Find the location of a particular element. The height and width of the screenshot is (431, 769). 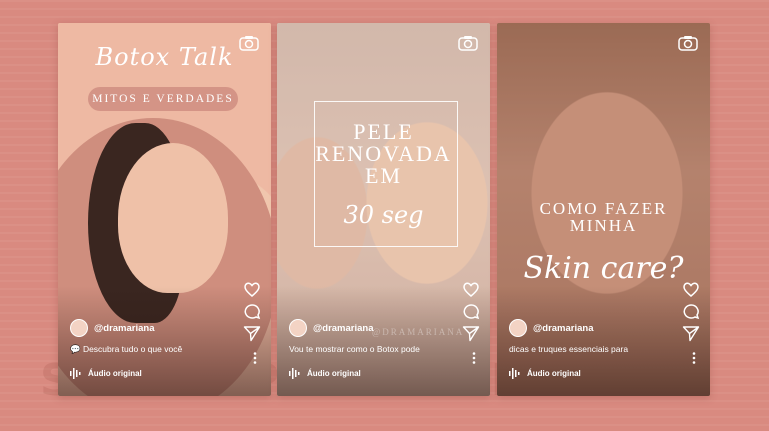

caption: 💬 Descubra tudo o que você is located at coordinates (155, 349).